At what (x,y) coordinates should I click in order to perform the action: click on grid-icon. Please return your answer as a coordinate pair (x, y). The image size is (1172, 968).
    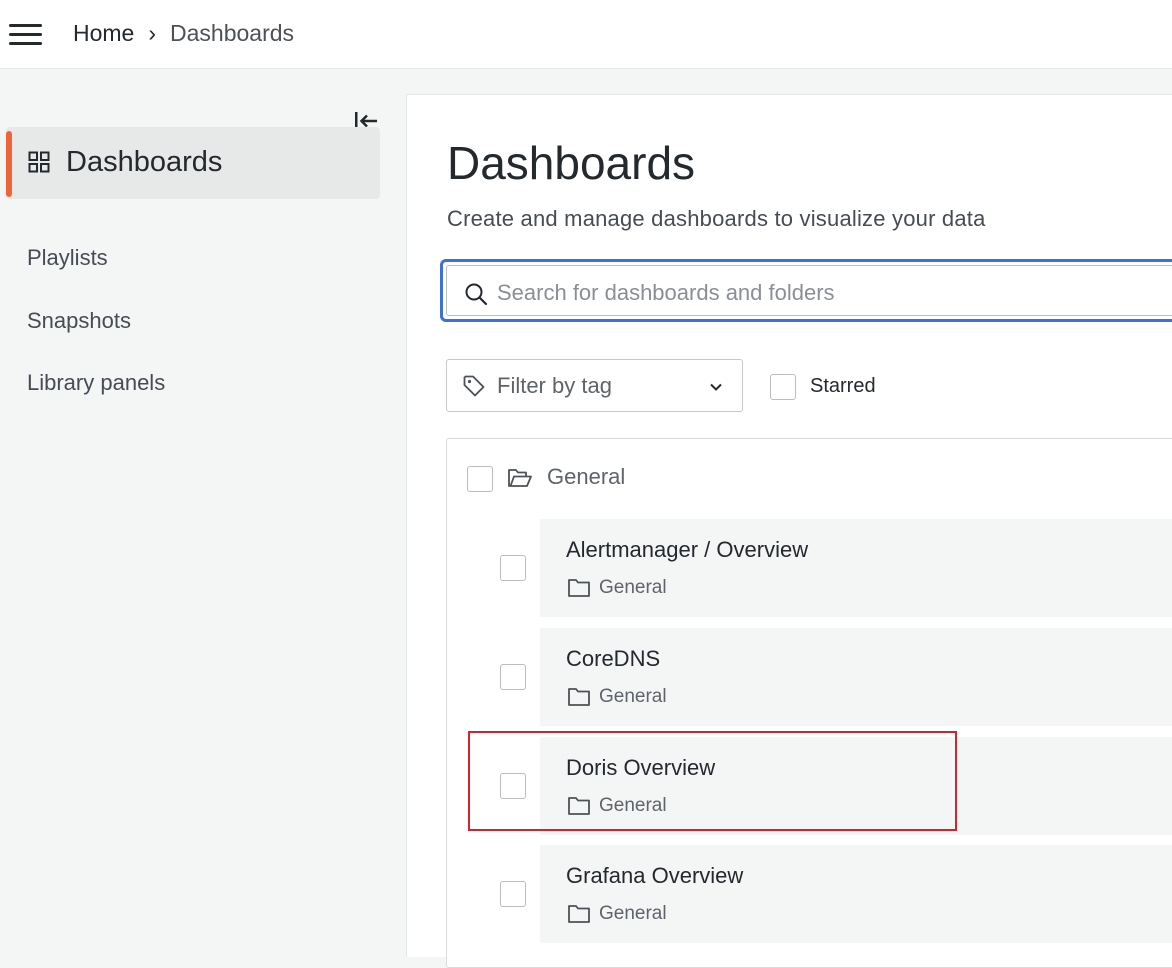
    Looking at the image, I should click on (39, 162).